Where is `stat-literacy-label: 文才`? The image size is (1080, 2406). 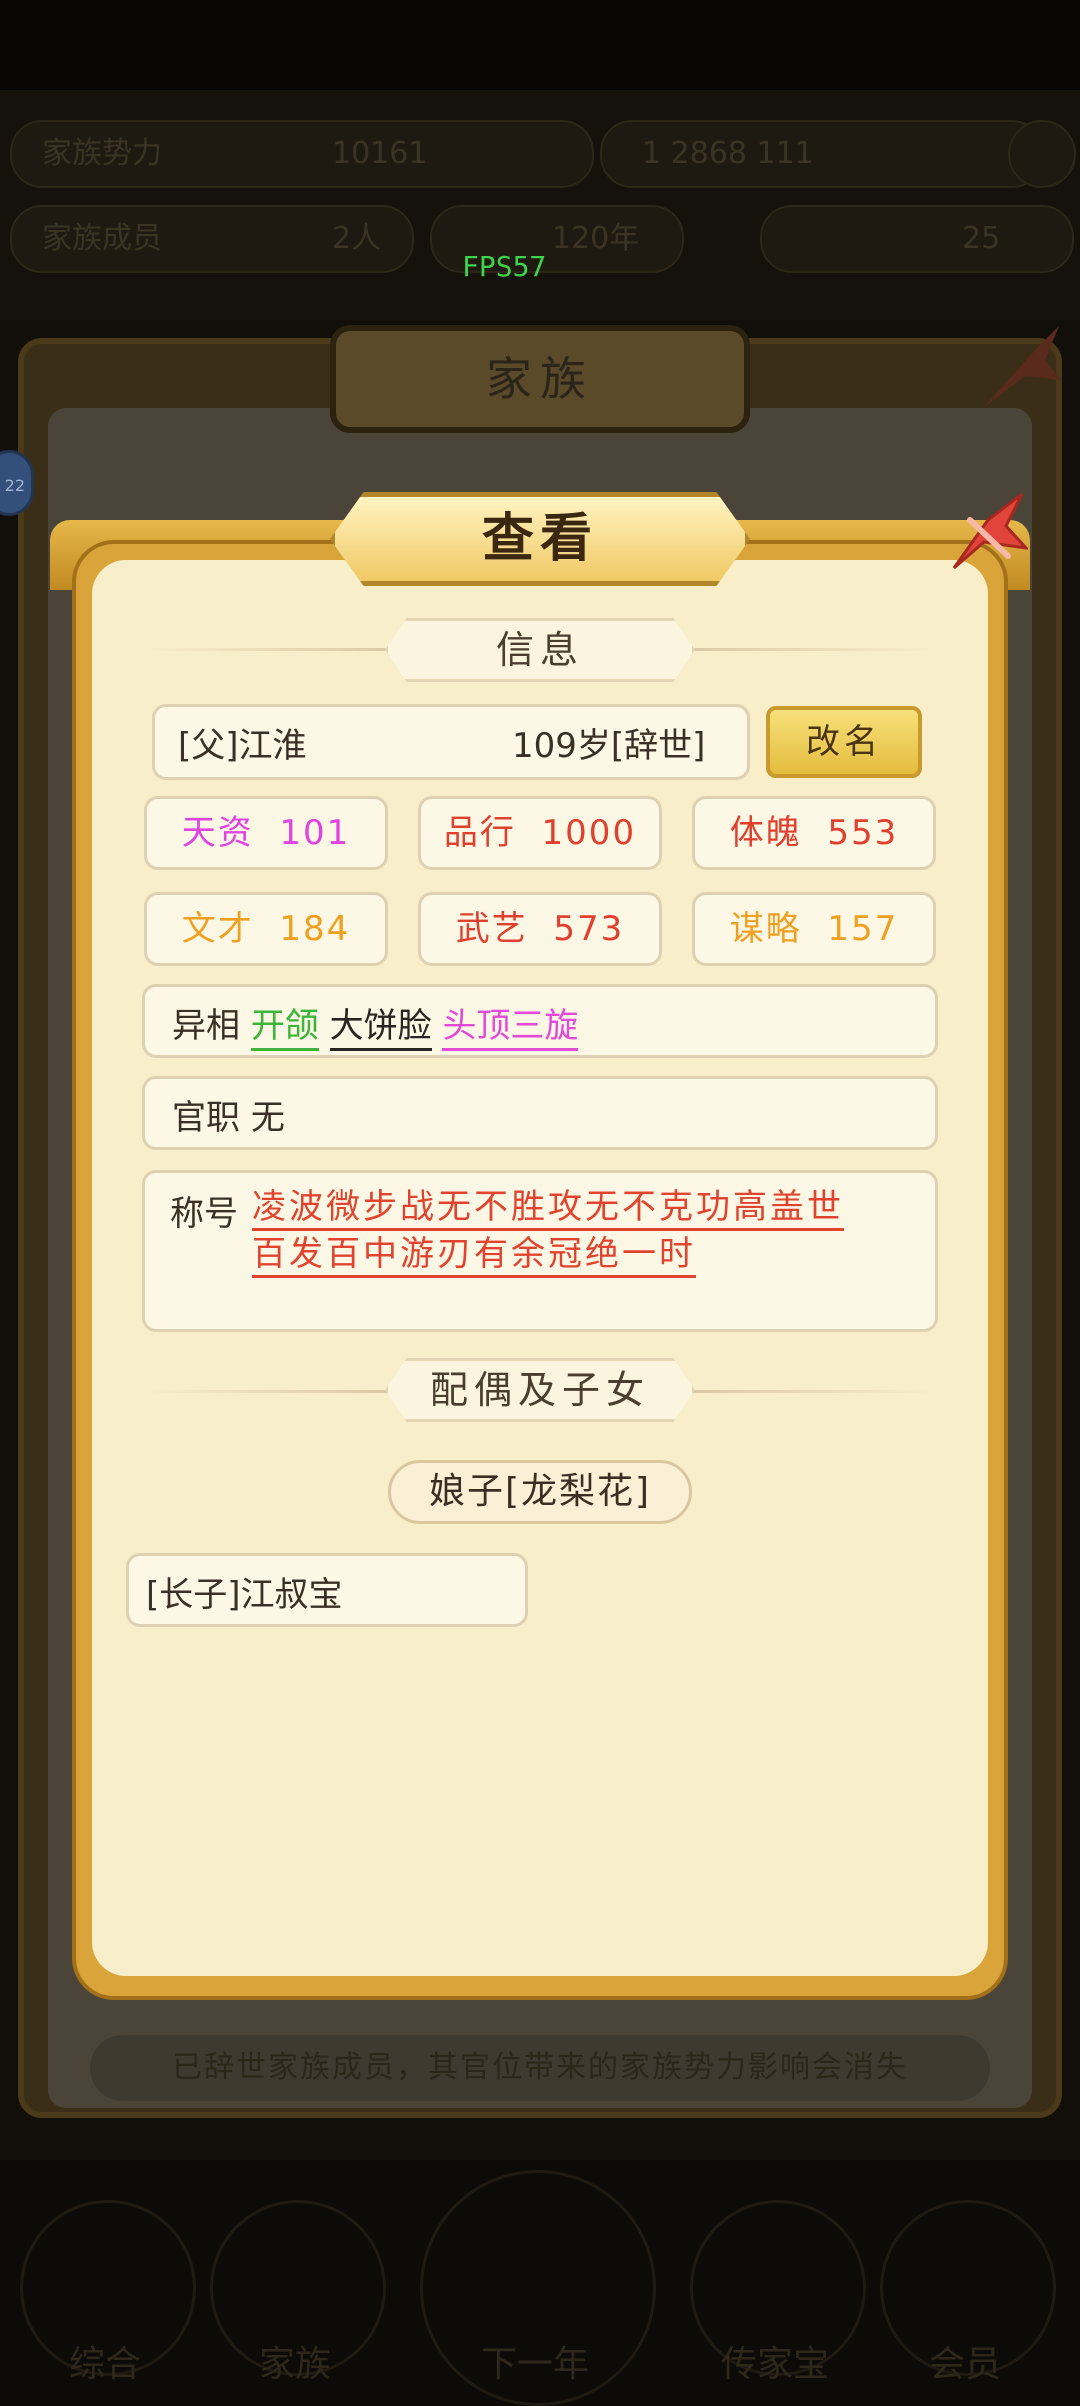
stat-literacy-label: 文才 is located at coordinates (217, 929).